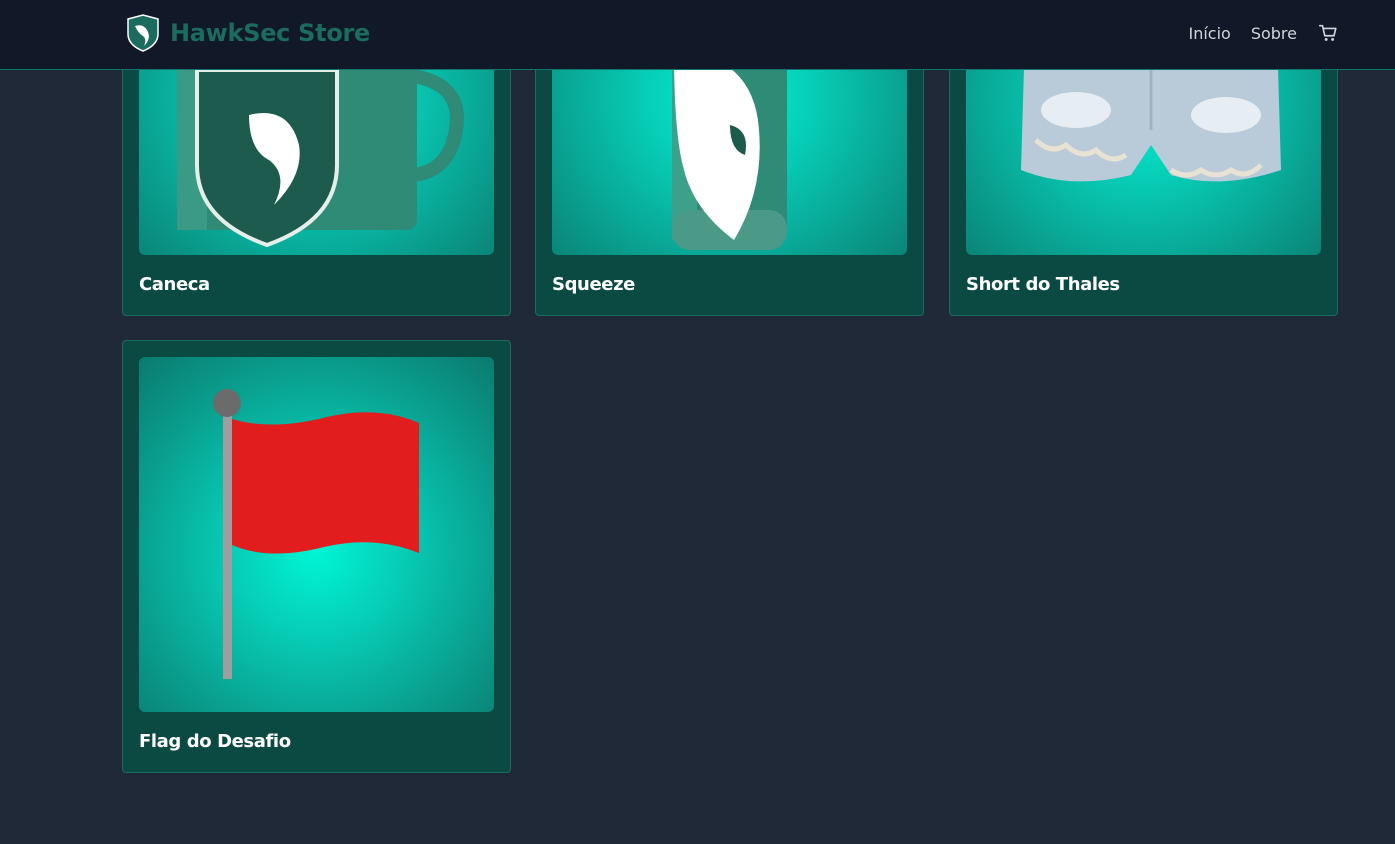 The height and width of the screenshot is (844, 1395). I want to click on nav-link-inicio: Início, so click(1209, 33).